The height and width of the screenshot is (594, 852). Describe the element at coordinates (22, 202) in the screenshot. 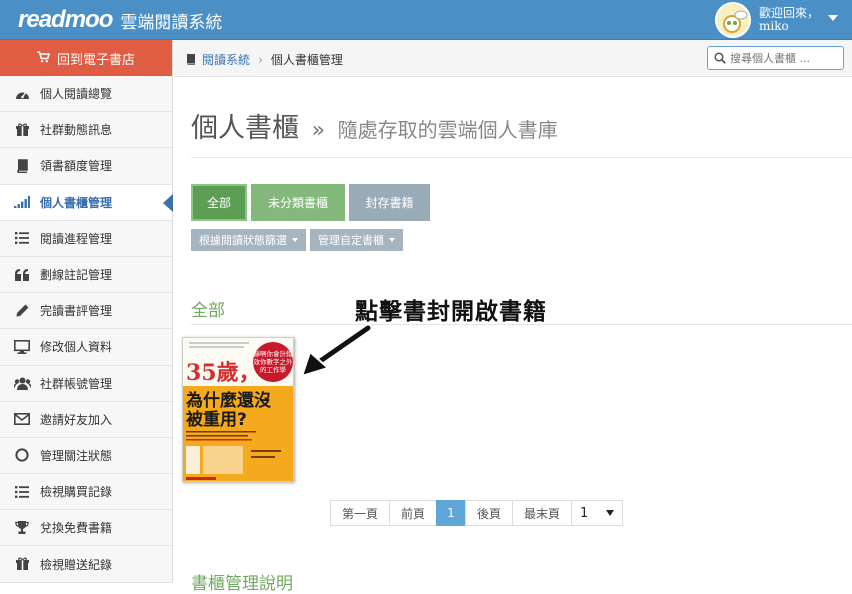

I see `signal-bars-icon` at that location.